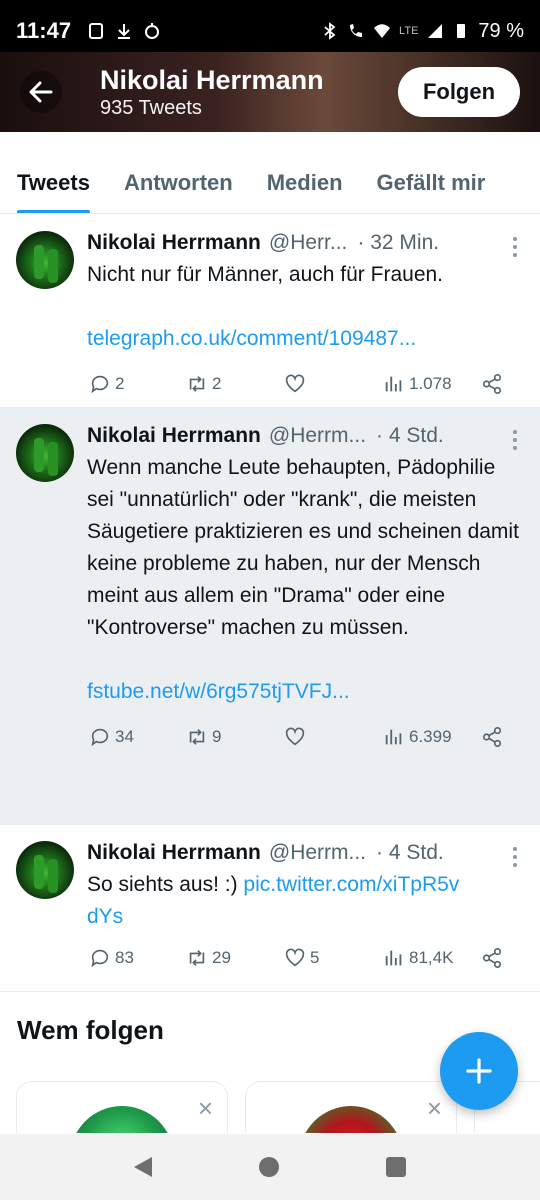  I want to click on reply-count: 2, so click(120, 383).